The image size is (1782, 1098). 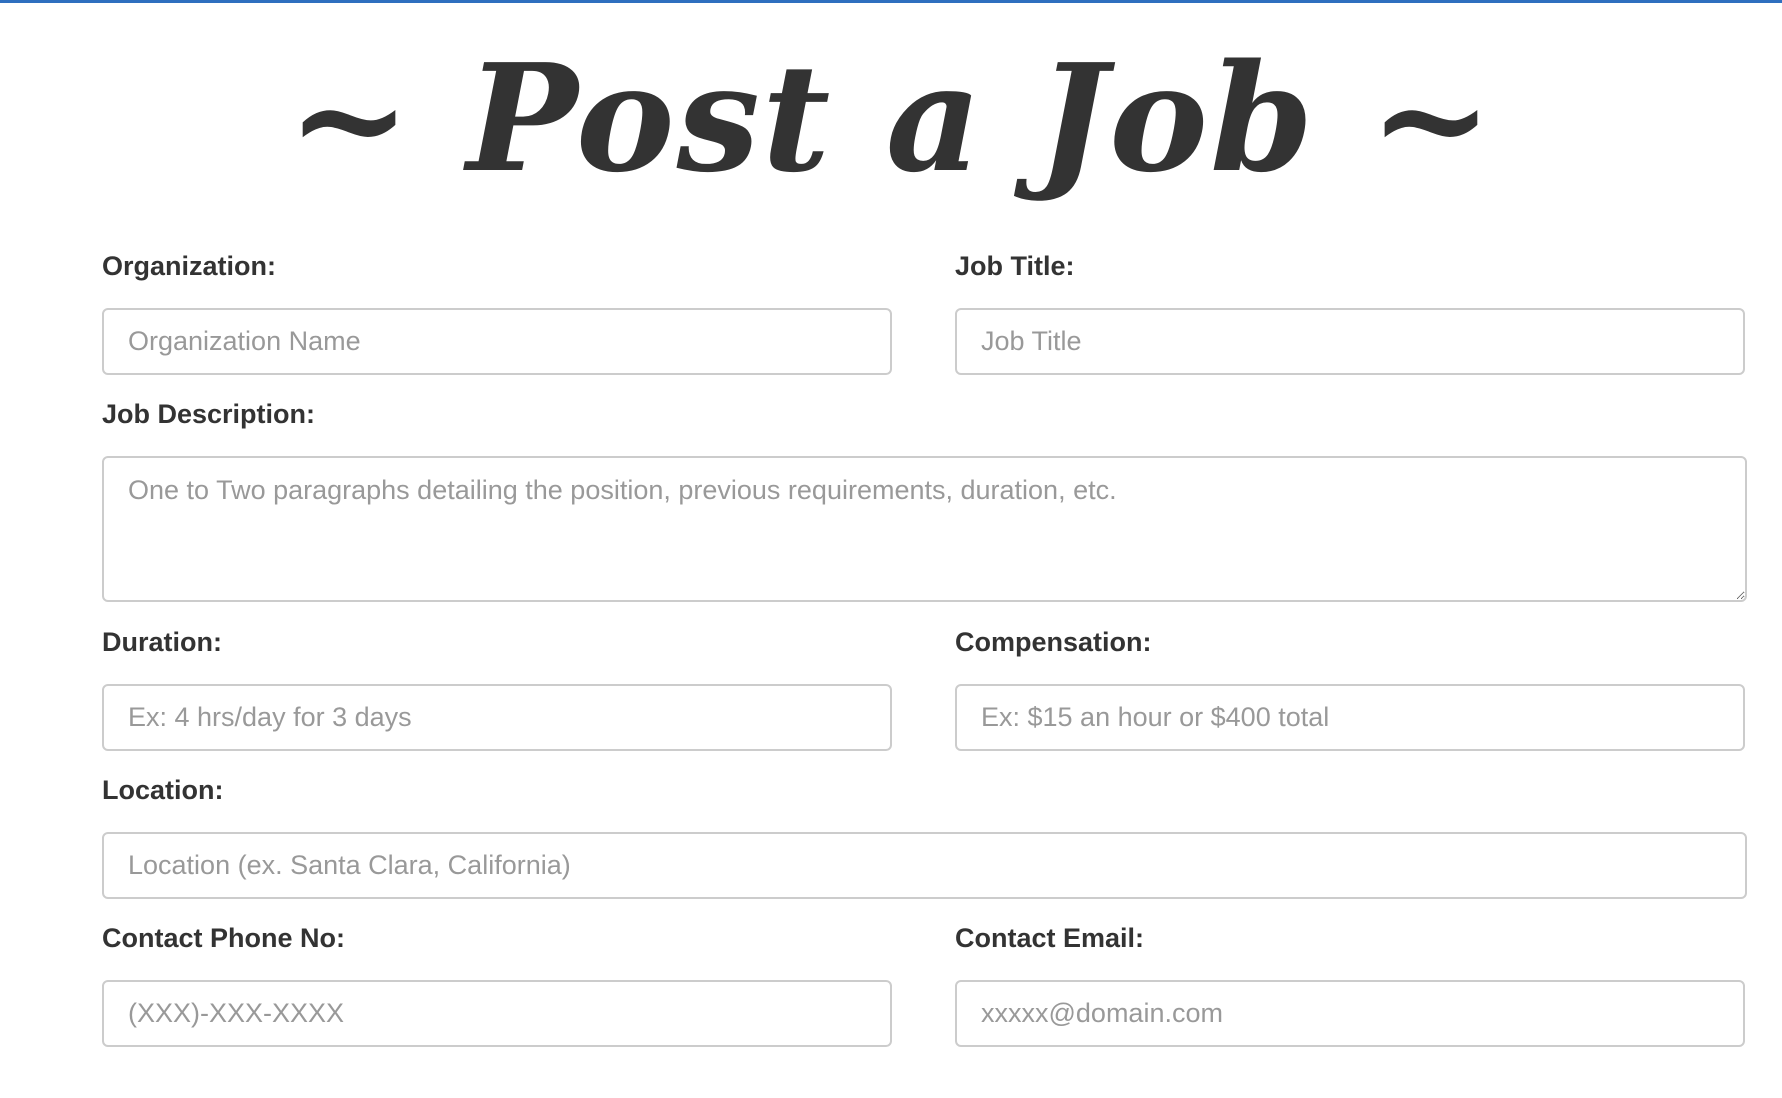 I want to click on top-border-rule, so click(x=891, y=1).